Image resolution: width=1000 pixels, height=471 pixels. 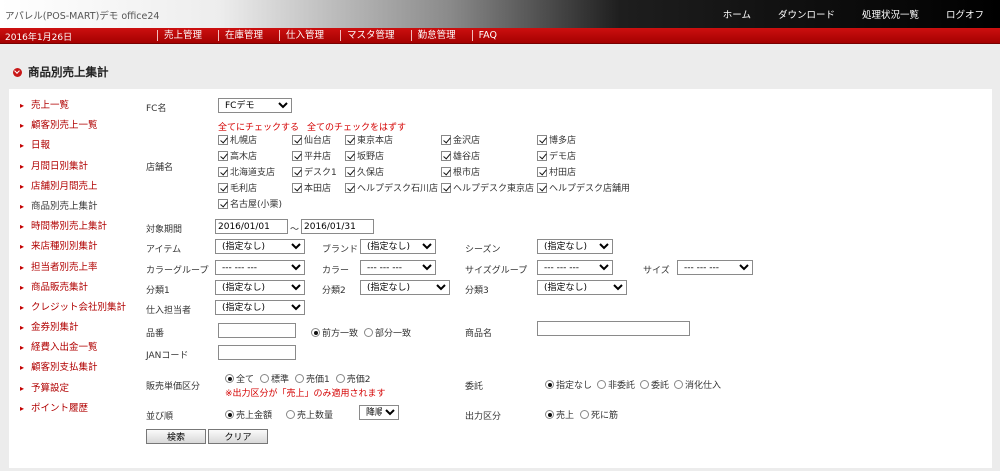 What do you see at coordinates (69, 389) in the screenshot?
I see `sidebar-item: 予算設定` at bounding box center [69, 389].